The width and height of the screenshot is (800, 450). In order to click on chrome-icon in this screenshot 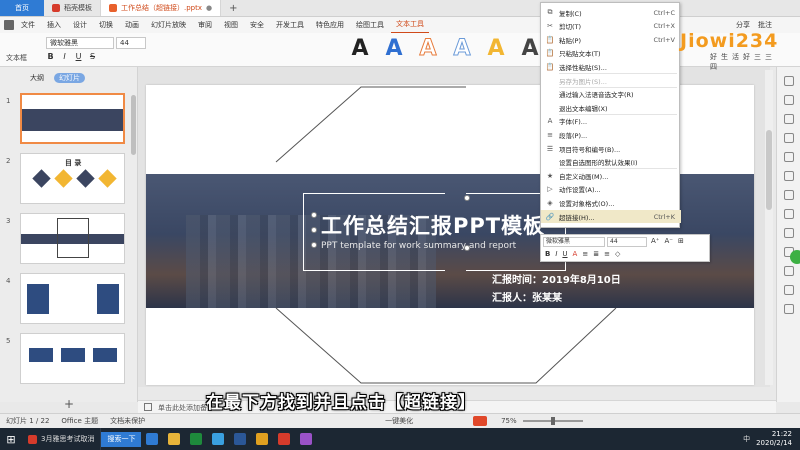, I will do `click(262, 439)`.